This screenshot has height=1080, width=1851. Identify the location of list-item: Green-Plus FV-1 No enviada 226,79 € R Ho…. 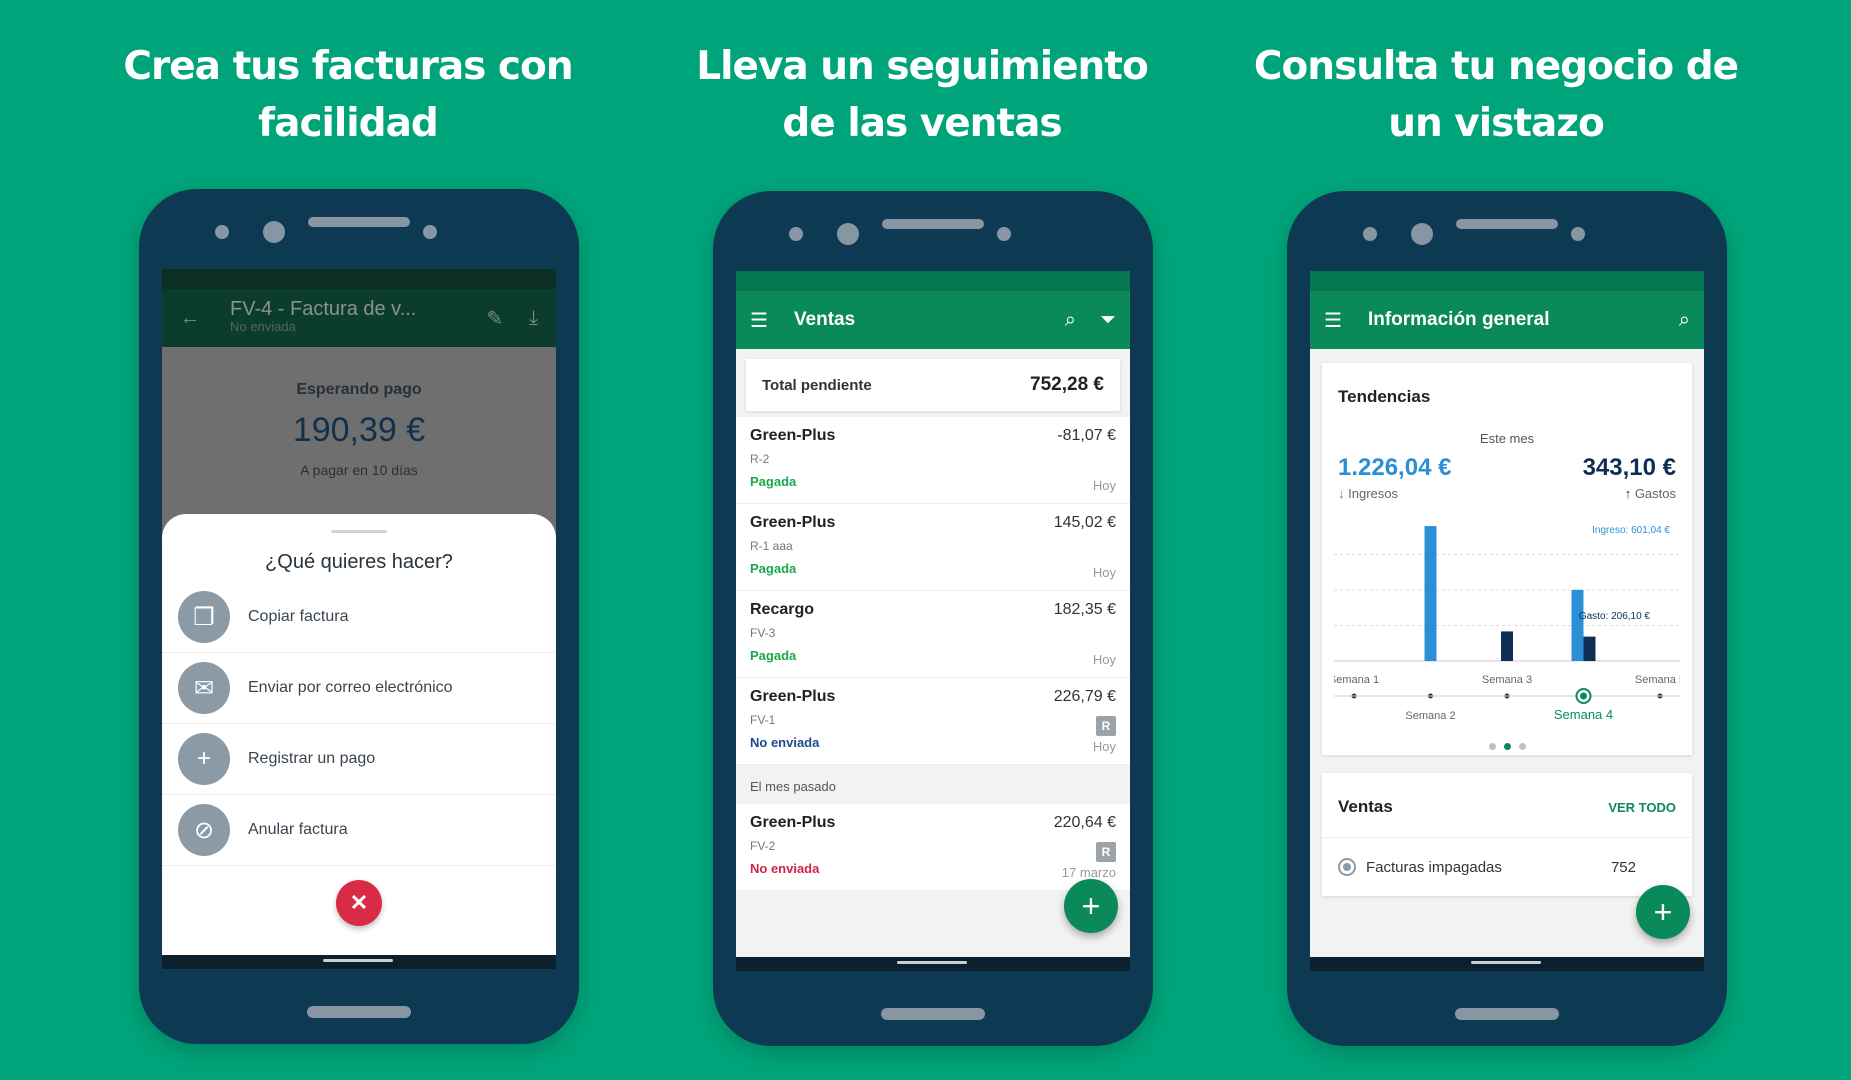
(933, 721).